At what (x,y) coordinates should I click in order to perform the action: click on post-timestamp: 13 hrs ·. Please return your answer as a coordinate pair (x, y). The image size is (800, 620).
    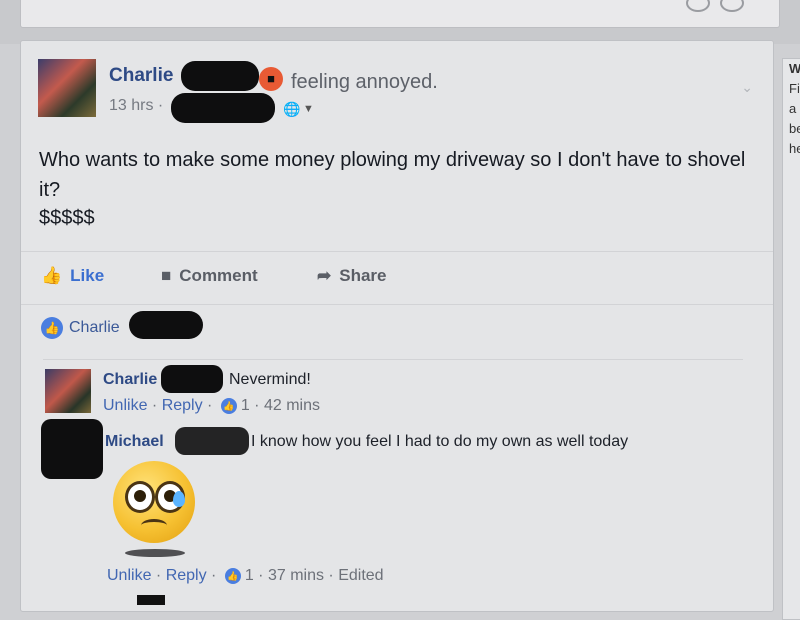
    Looking at the image, I should click on (136, 106).